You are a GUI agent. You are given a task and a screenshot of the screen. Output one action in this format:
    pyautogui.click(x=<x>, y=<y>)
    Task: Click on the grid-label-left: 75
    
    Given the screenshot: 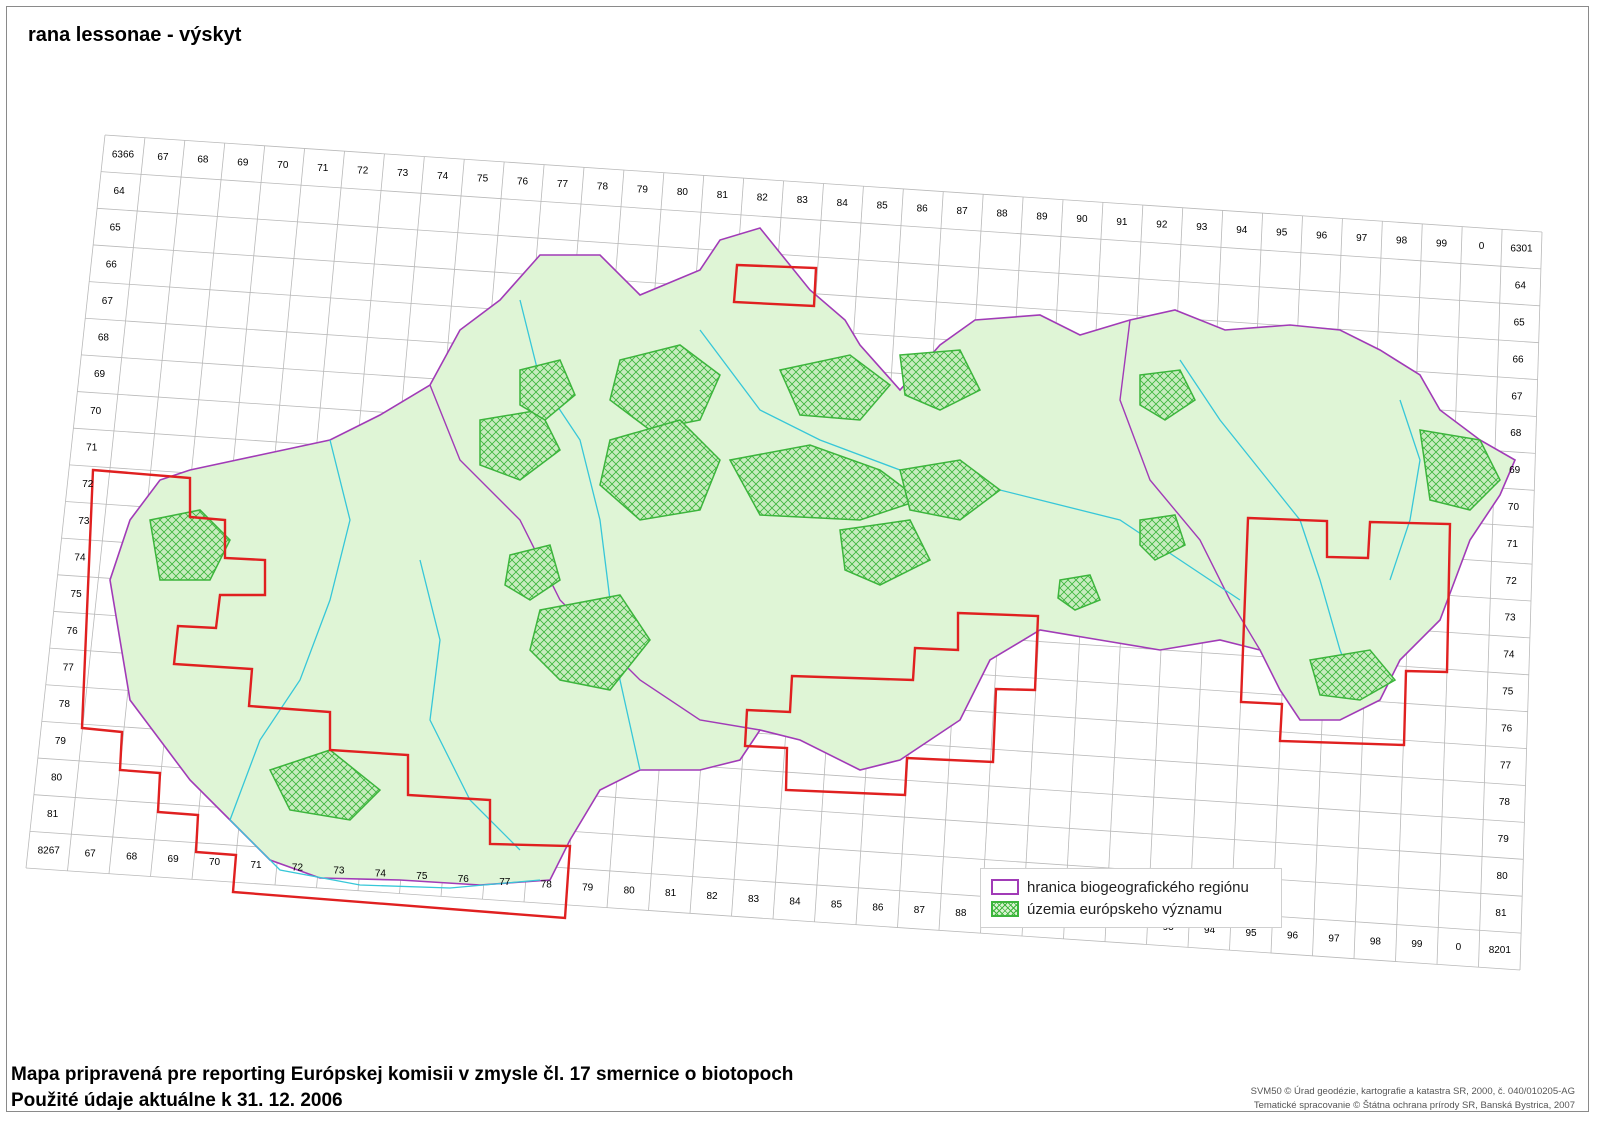 What is the action you would take?
    pyautogui.click(x=77, y=594)
    